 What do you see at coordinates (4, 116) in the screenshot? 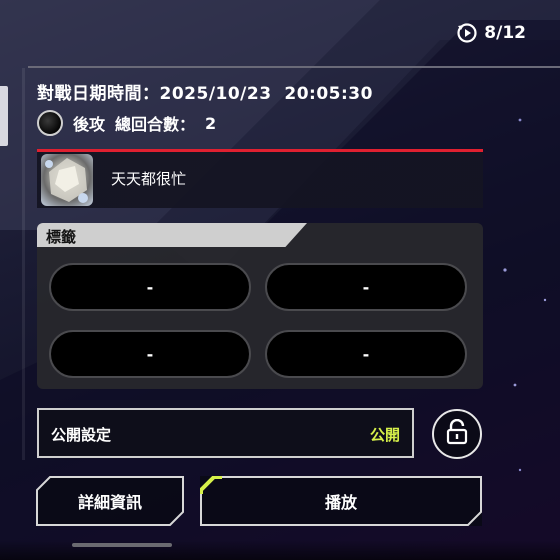
I see `side-tab-handle` at bounding box center [4, 116].